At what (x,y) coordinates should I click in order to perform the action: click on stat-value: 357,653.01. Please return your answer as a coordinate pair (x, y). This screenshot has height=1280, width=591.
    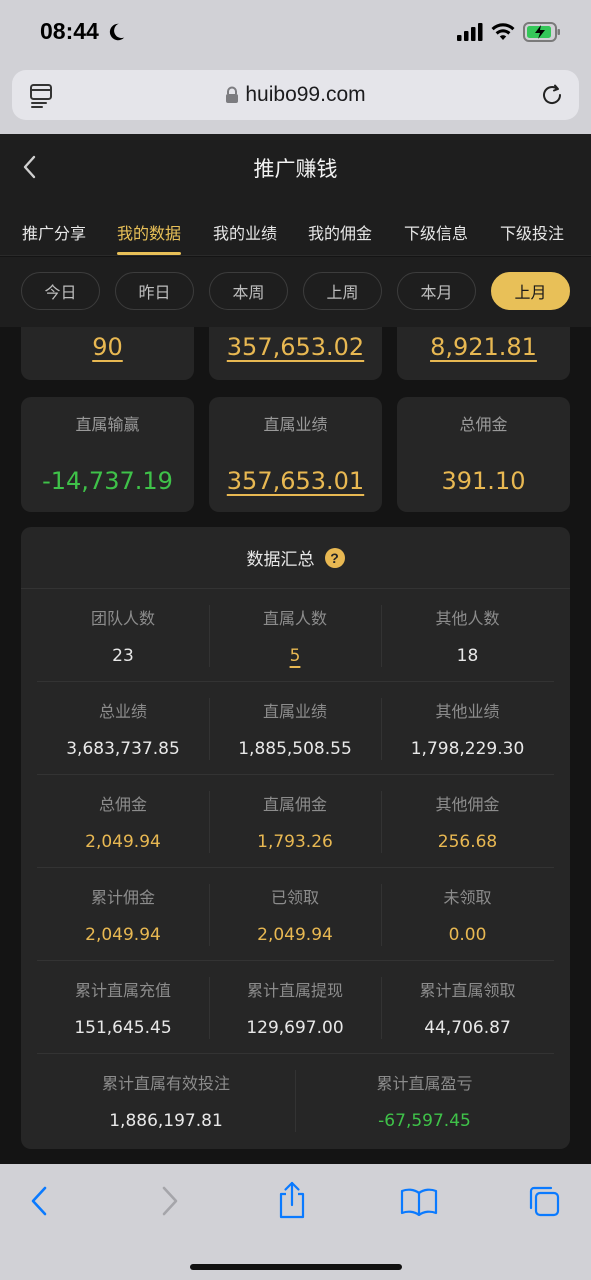
    Looking at the image, I should click on (295, 481).